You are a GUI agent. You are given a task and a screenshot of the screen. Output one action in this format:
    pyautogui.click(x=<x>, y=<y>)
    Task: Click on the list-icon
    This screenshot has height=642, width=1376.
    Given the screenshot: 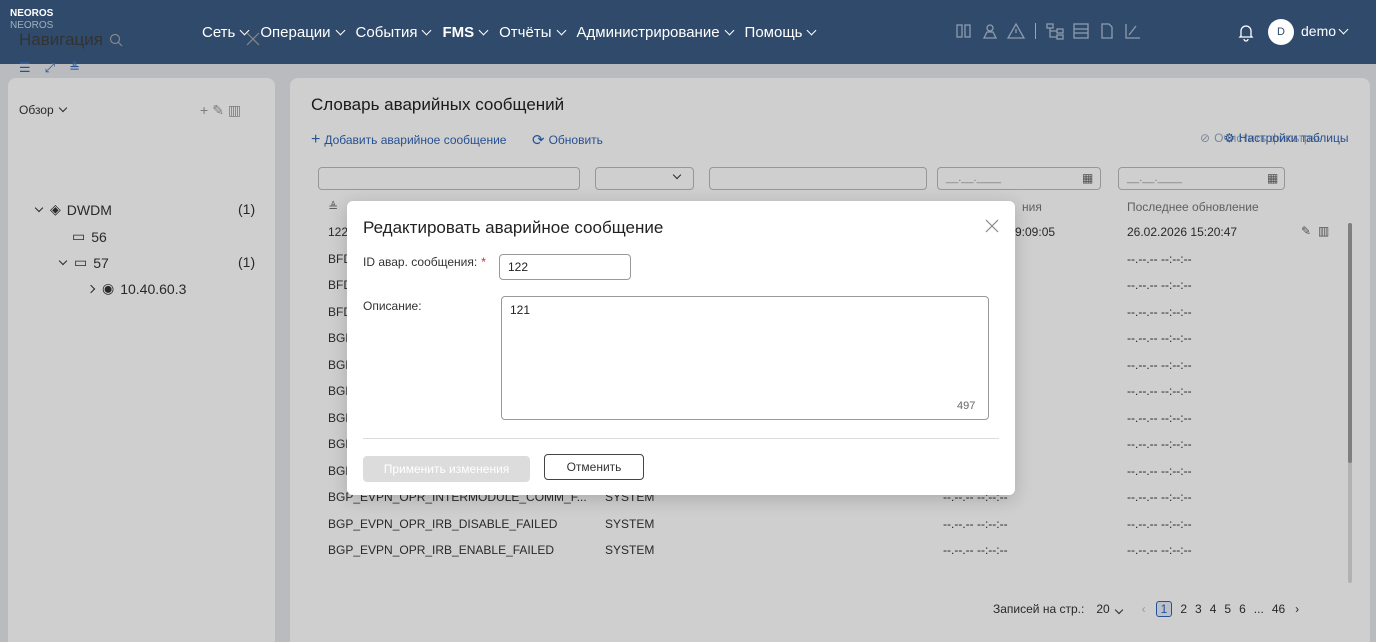 What is the action you would take?
    pyautogui.click(x=1081, y=31)
    